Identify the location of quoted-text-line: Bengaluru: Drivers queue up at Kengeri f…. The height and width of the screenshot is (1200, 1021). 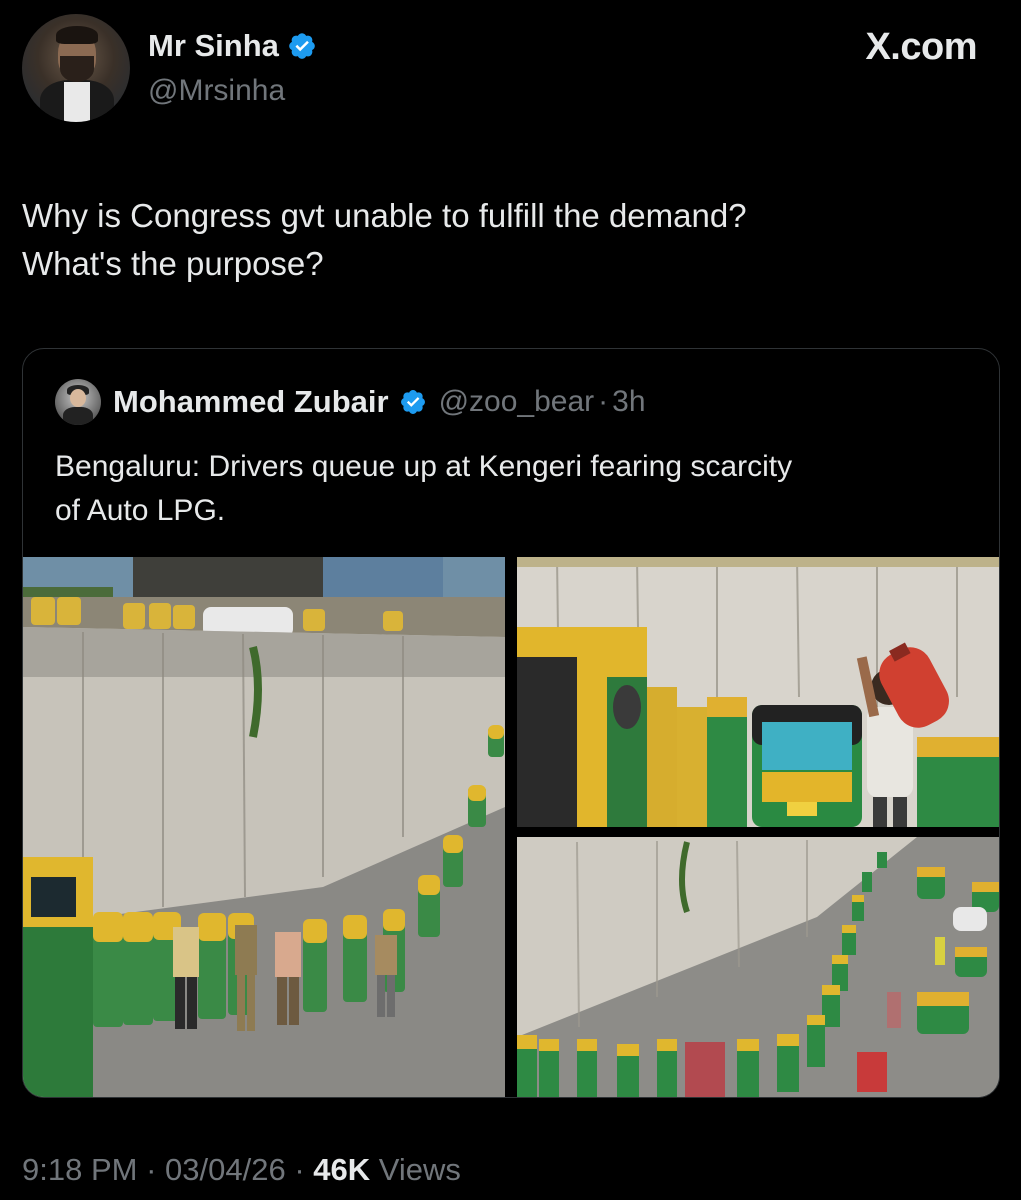
(424, 466).